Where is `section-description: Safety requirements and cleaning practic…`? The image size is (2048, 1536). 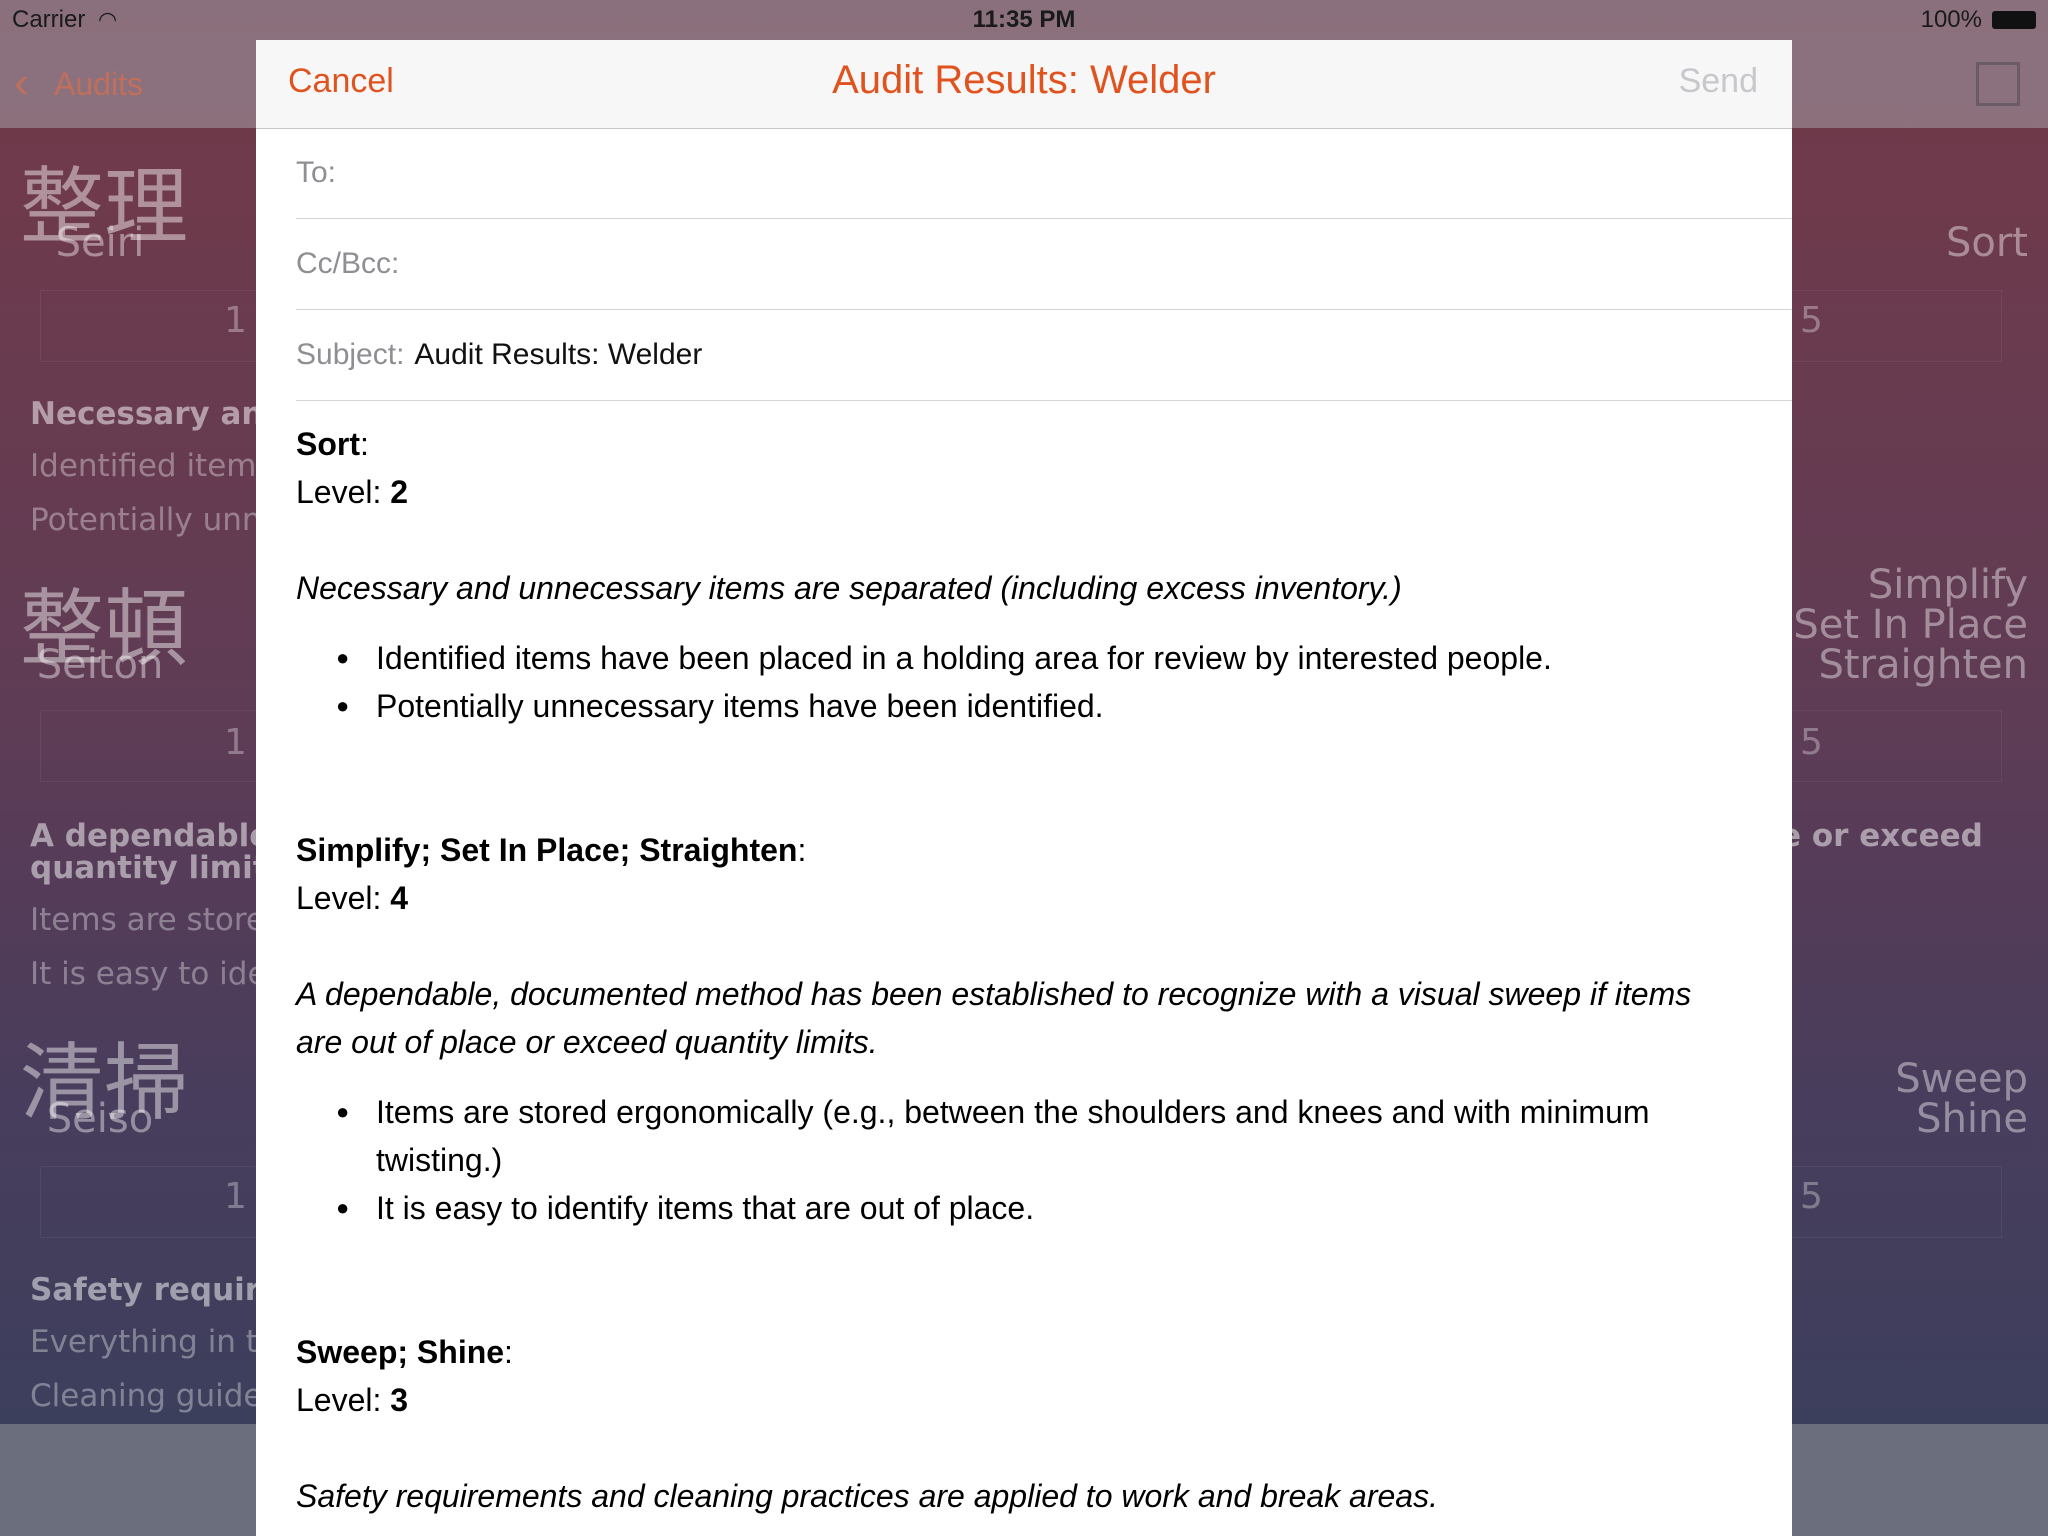
section-description: Safety requirements and cleaning practic… is located at coordinates (867, 1496).